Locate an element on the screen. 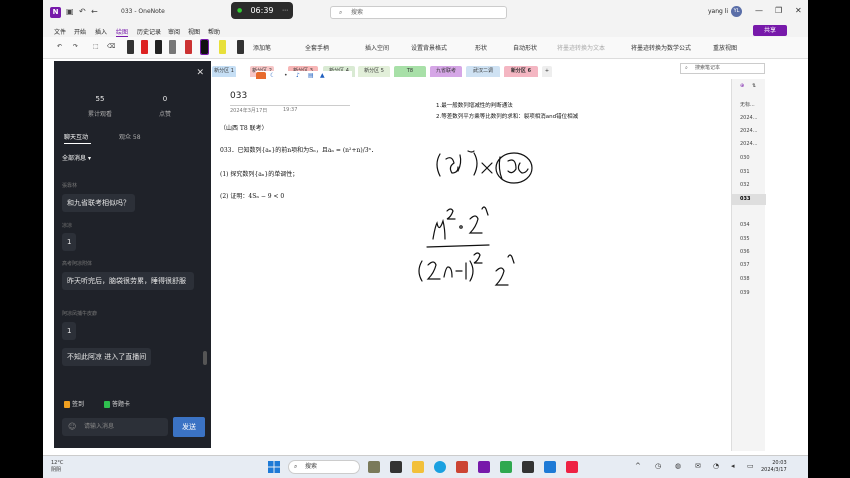 This screenshot has width=850, height=478. notebook-search-input: ⌕ 搜索笔记本 is located at coordinates (722, 68).